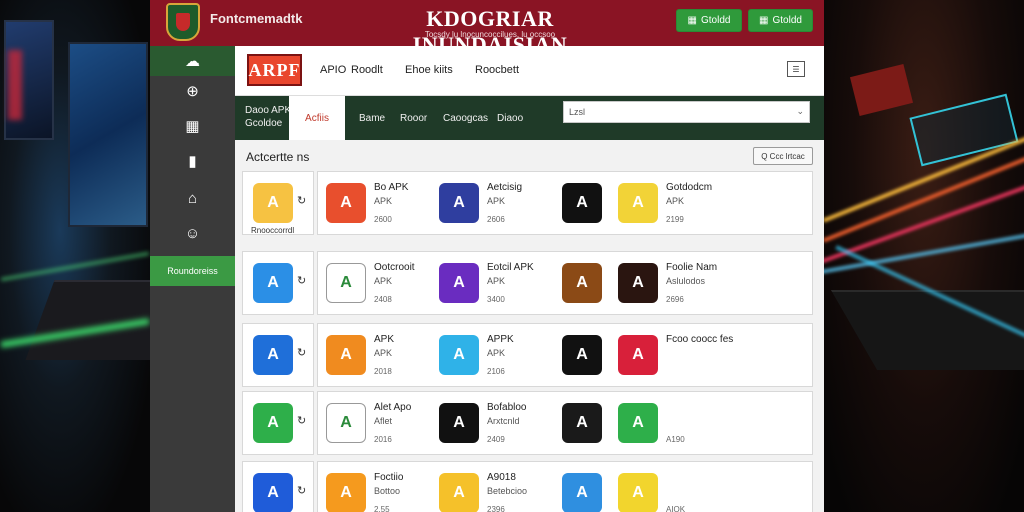 This screenshot has width=1024, height=512. What do you see at coordinates (927, 330) in the screenshot?
I see `background-keyboard` at bounding box center [927, 330].